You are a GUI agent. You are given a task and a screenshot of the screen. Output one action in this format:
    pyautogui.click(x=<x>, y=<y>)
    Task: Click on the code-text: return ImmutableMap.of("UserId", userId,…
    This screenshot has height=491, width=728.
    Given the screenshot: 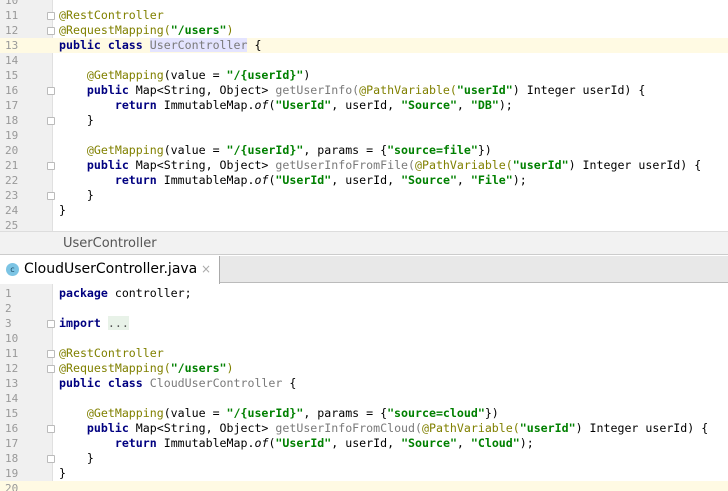 What is the action you would take?
    pyautogui.click(x=286, y=105)
    